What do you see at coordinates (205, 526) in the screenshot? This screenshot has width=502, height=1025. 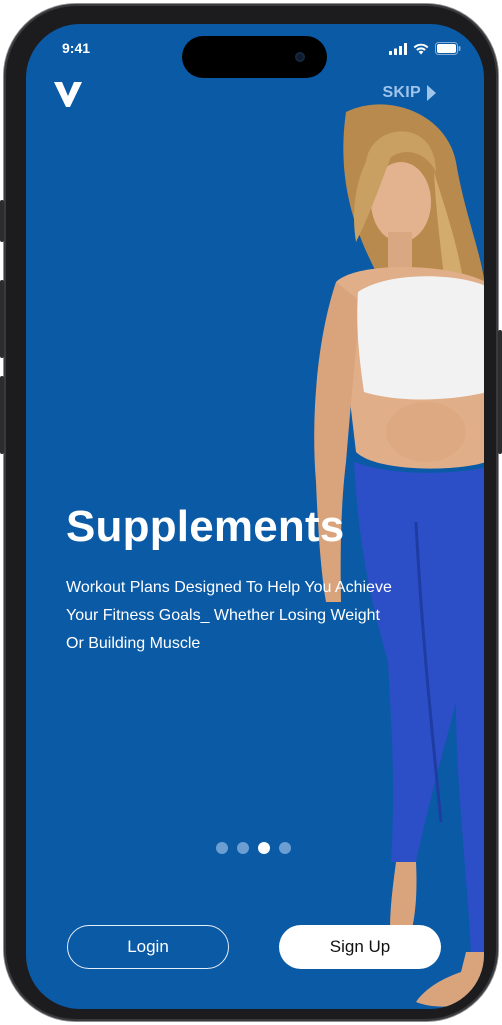 I see `onboarding-title: Supplements` at bounding box center [205, 526].